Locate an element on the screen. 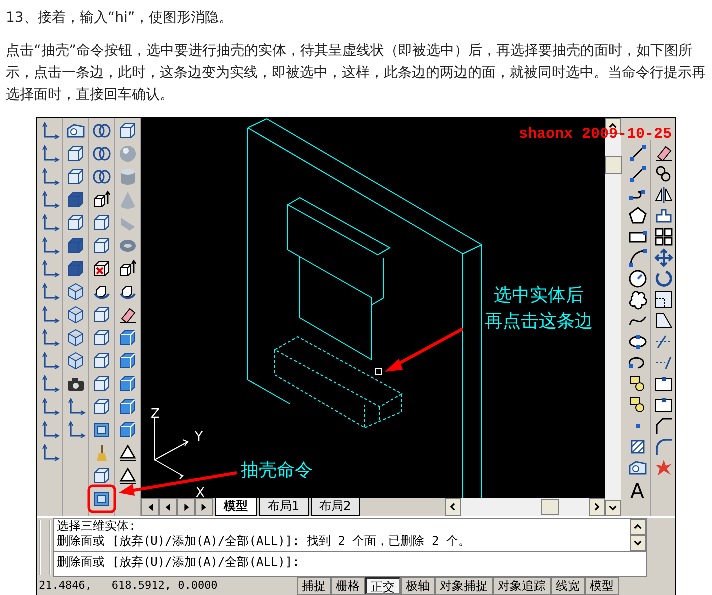 This screenshot has width=712, height=595. cross-cube-icon is located at coordinates (102, 269).